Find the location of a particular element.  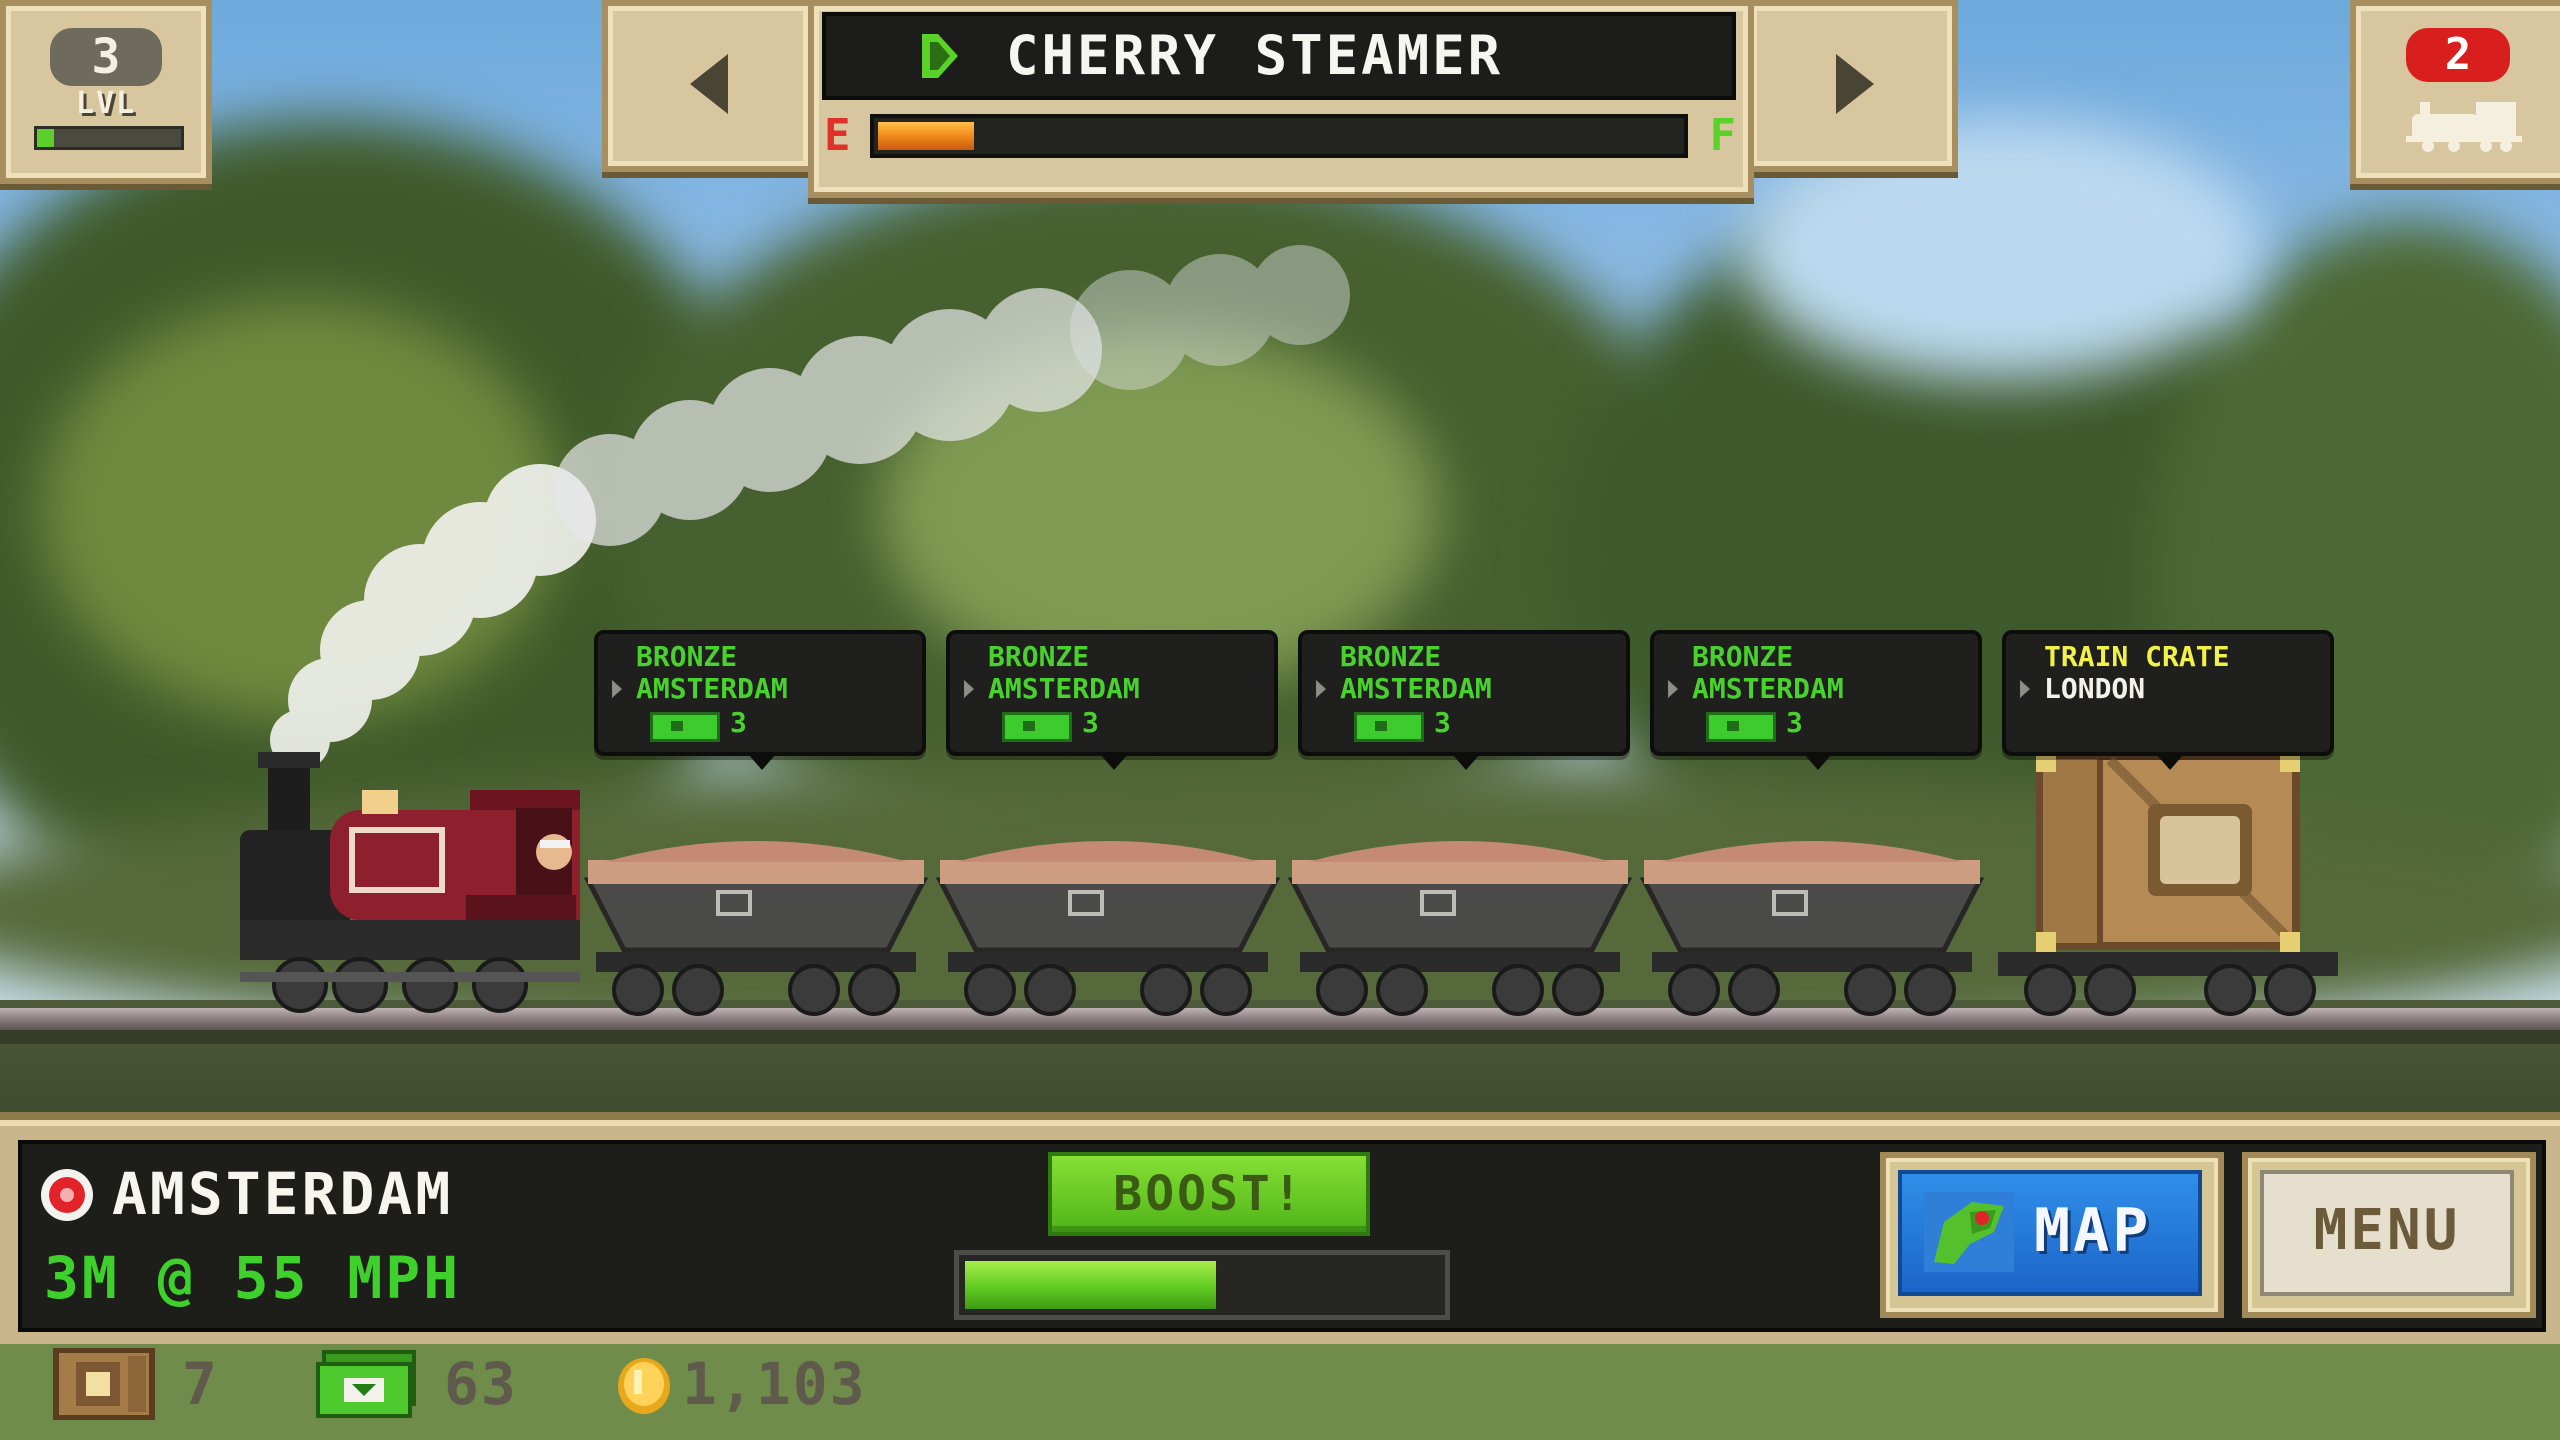

level-label: LVL is located at coordinates (106, 103).